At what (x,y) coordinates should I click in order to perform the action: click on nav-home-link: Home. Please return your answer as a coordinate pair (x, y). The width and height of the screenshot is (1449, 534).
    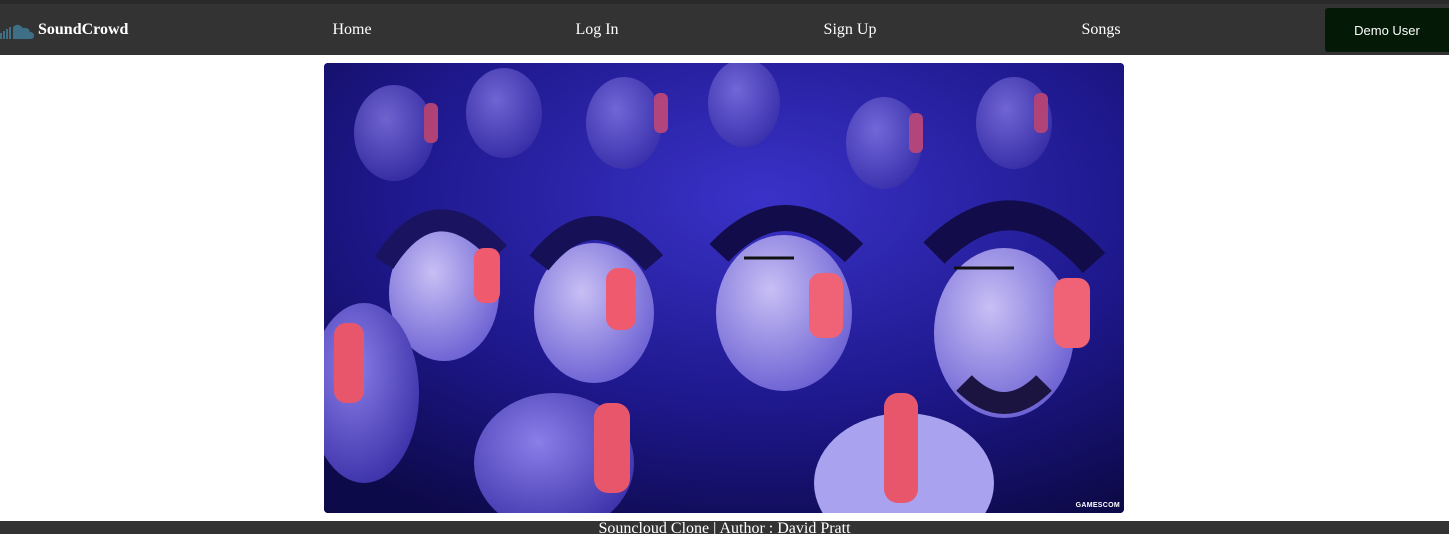
    Looking at the image, I should click on (351, 29).